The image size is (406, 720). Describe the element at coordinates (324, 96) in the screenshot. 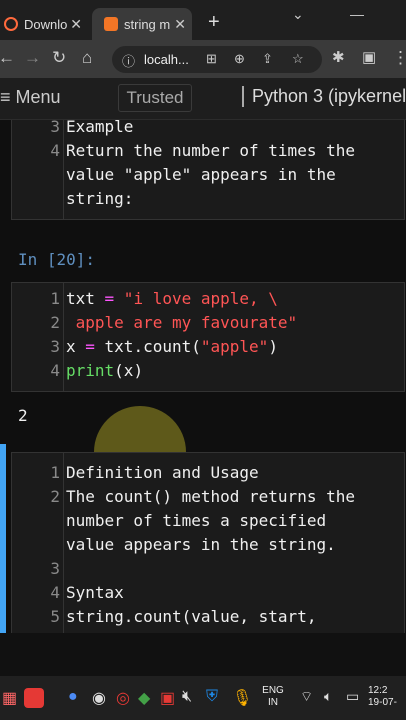

I see `kernel-name: Python 3 (ipykernel` at that location.